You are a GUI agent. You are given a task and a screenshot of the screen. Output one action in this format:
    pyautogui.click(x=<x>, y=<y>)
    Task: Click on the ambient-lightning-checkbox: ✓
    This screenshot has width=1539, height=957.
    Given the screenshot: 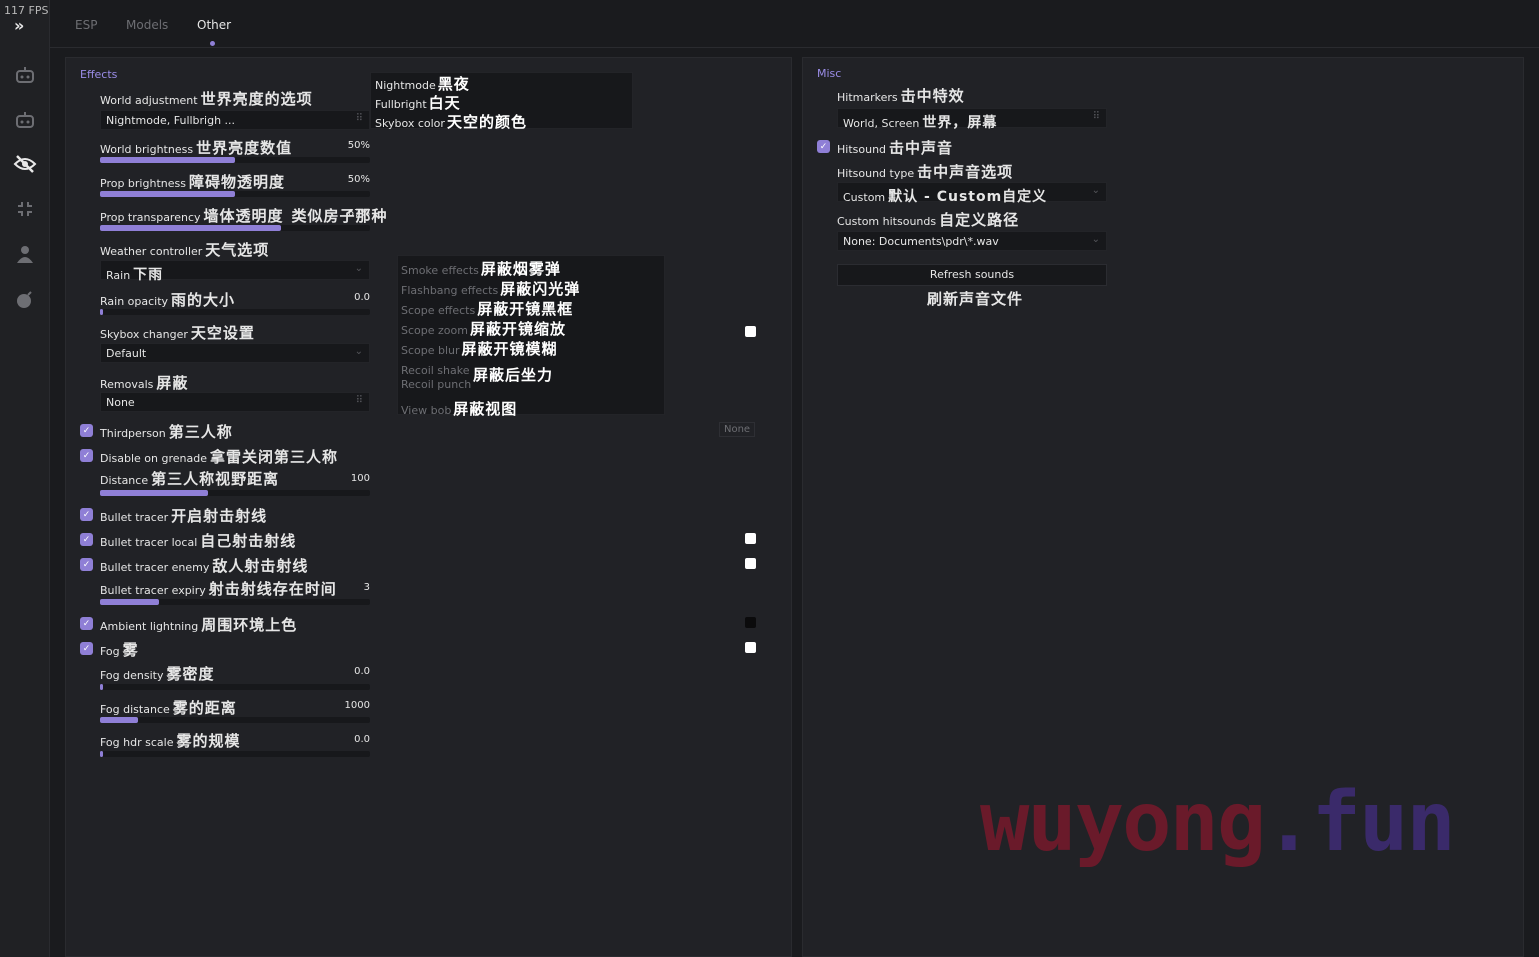 What is the action you would take?
    pyautogui.click(x=86, y=623)
    